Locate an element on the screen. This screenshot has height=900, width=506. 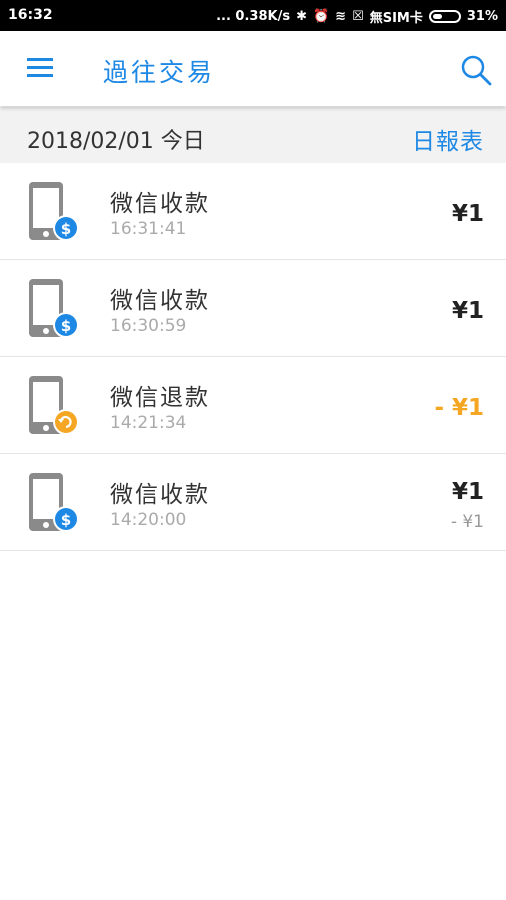
hamburger-menu-icon is located at coordinates (40, 68).